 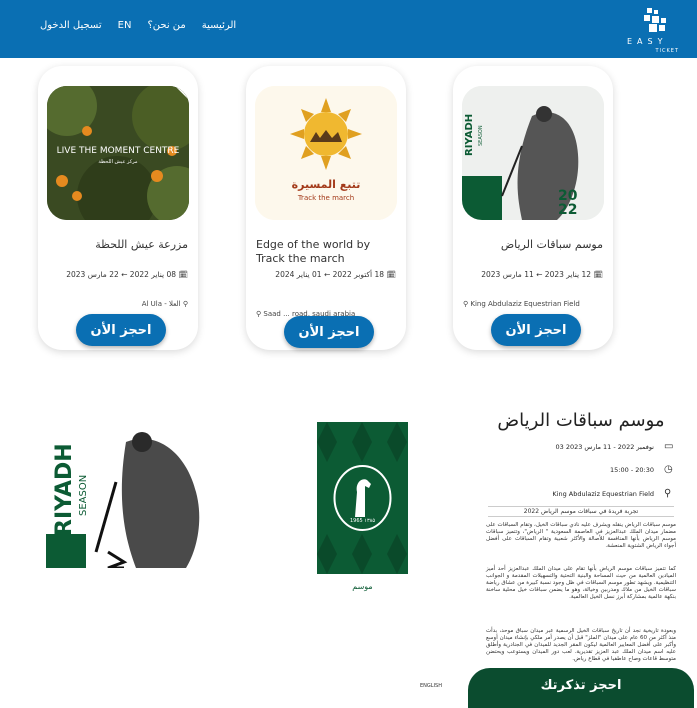 I want to click on event-venue-row: King Abdulaziz Equestrian Field ⚲, so click(x=581, y=494).